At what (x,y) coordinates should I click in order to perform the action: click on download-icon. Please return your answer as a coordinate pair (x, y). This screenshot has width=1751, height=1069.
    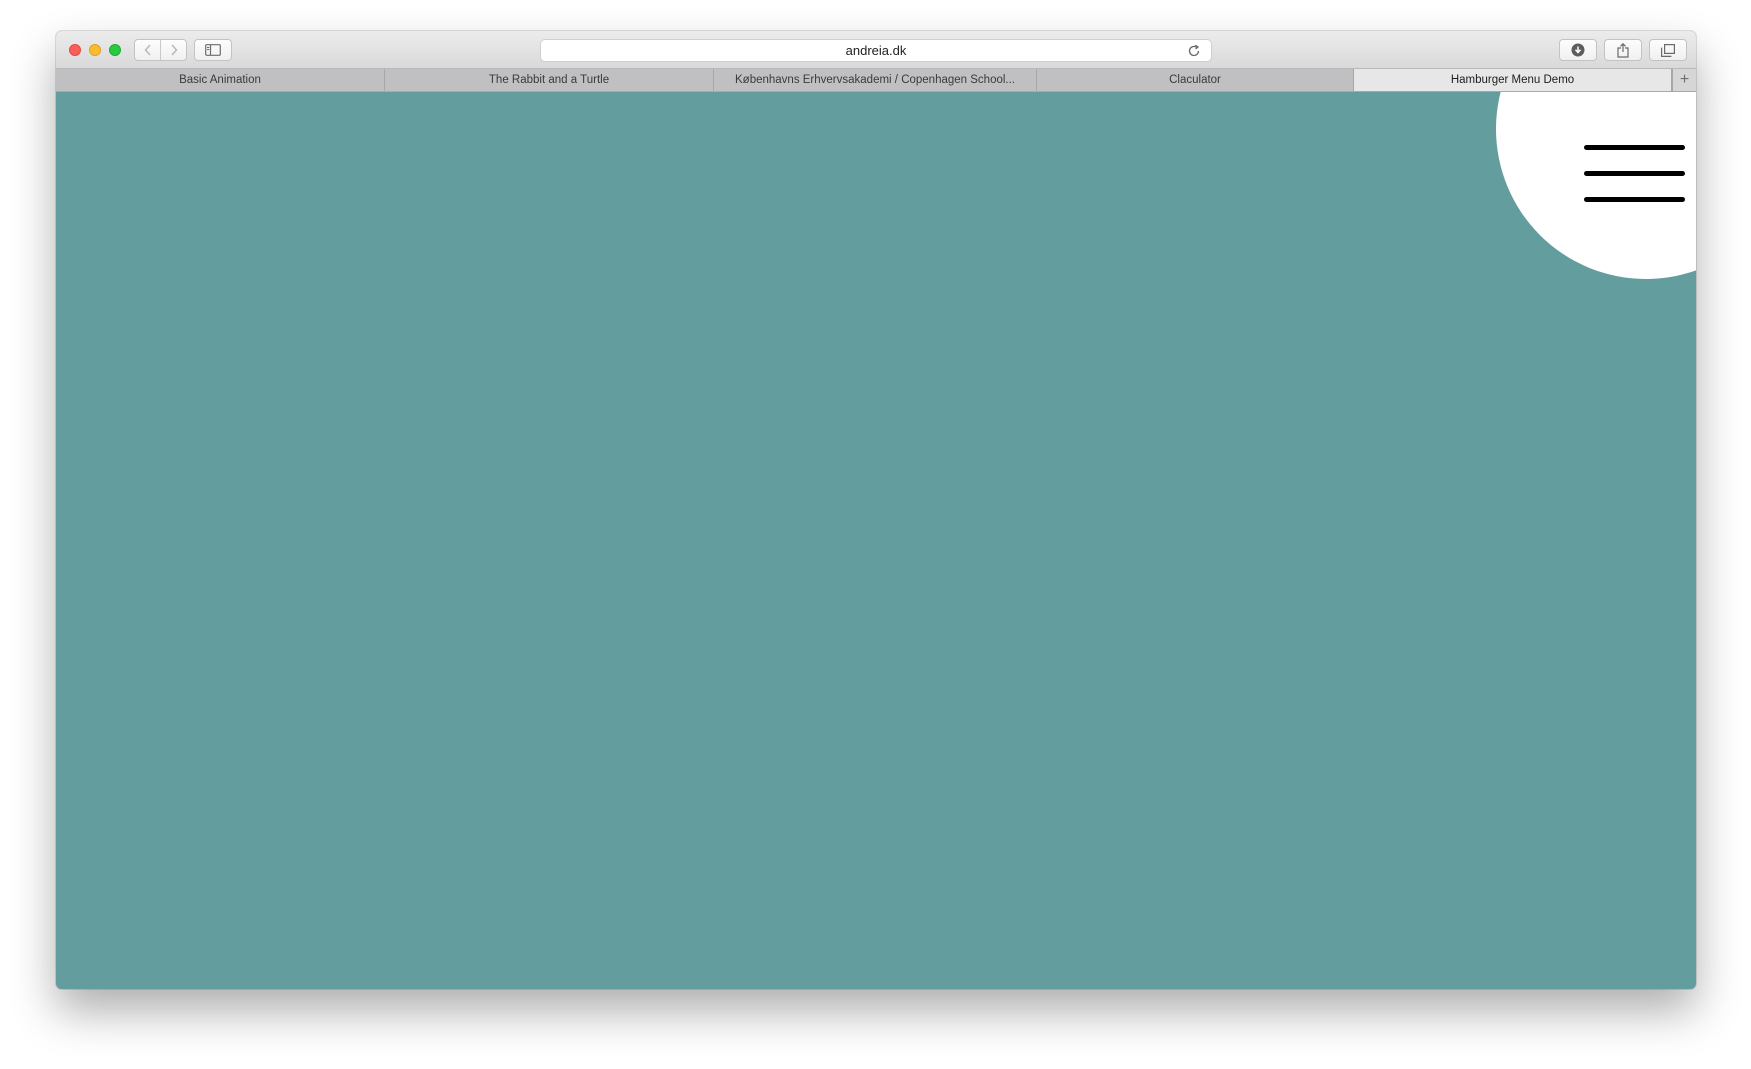
    Looking at the image, I should click on (1578, 50).